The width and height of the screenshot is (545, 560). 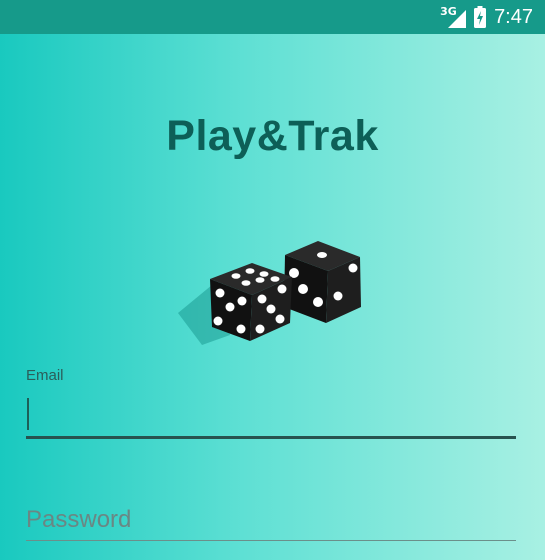 I want to click on status-icons: 3G 7:47, so click(x=486, y=17).